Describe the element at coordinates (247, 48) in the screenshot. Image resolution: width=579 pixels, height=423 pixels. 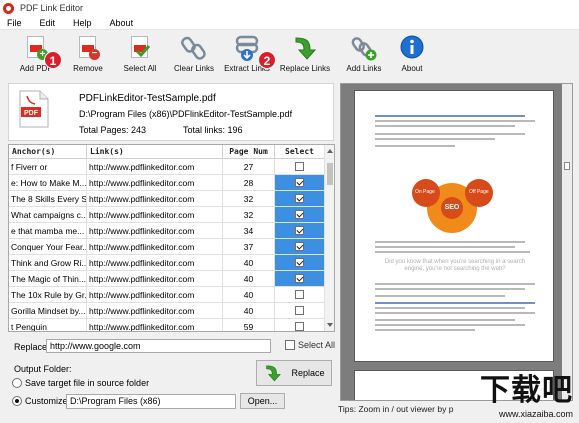
I see `extract-links-icon` at that location.